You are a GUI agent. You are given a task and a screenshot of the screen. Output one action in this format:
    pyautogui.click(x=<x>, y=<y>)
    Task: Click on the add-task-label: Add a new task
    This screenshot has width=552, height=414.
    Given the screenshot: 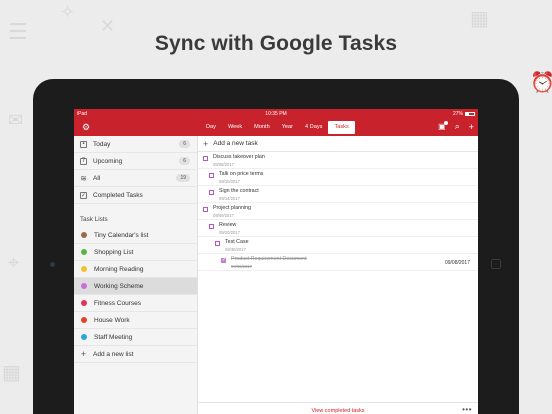 What is the action you would take?
    pyautogui.click(x=235, y=143)
    